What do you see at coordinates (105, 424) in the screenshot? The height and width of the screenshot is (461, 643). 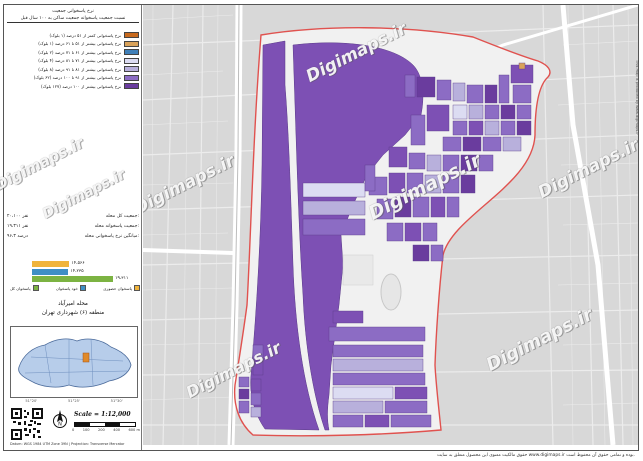 I see `scale-bar` at bounding box center [105, 424].